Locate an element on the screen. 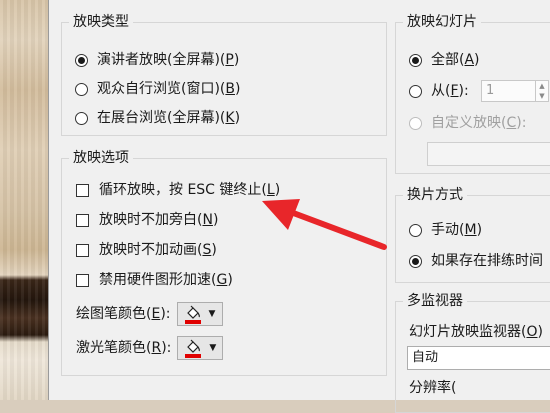 The height and width of the screenshot is (413, 550). radio-use-timings-button is located at coordinates (415, 261).